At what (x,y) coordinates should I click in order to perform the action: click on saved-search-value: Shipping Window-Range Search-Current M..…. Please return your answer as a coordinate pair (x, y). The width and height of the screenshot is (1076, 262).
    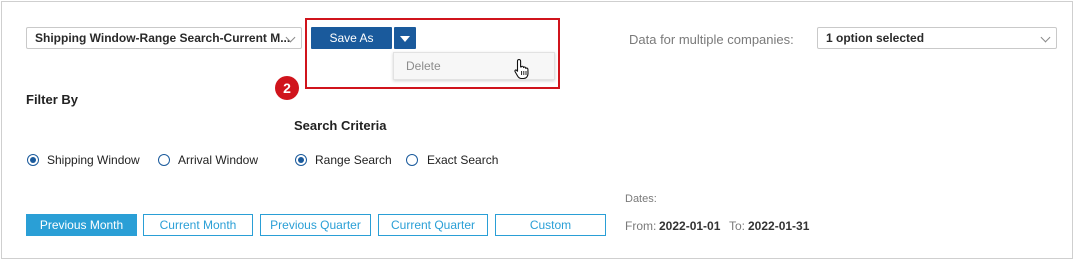
    Looking at the image, I should click on (163, 38).